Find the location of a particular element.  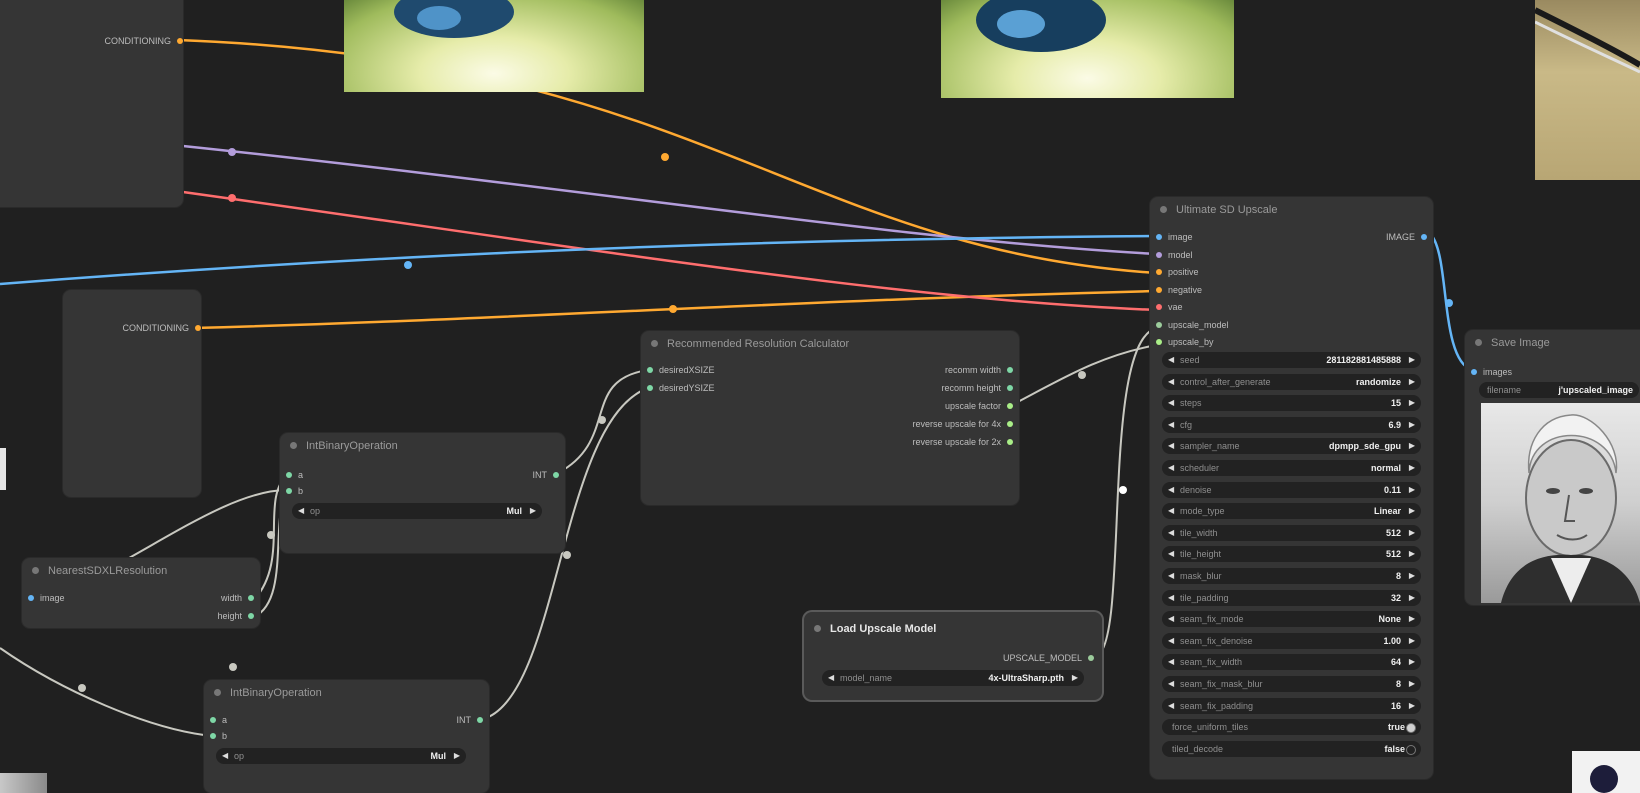

input-upscale-by: upscale_by is located at coordinates (1185, 342).